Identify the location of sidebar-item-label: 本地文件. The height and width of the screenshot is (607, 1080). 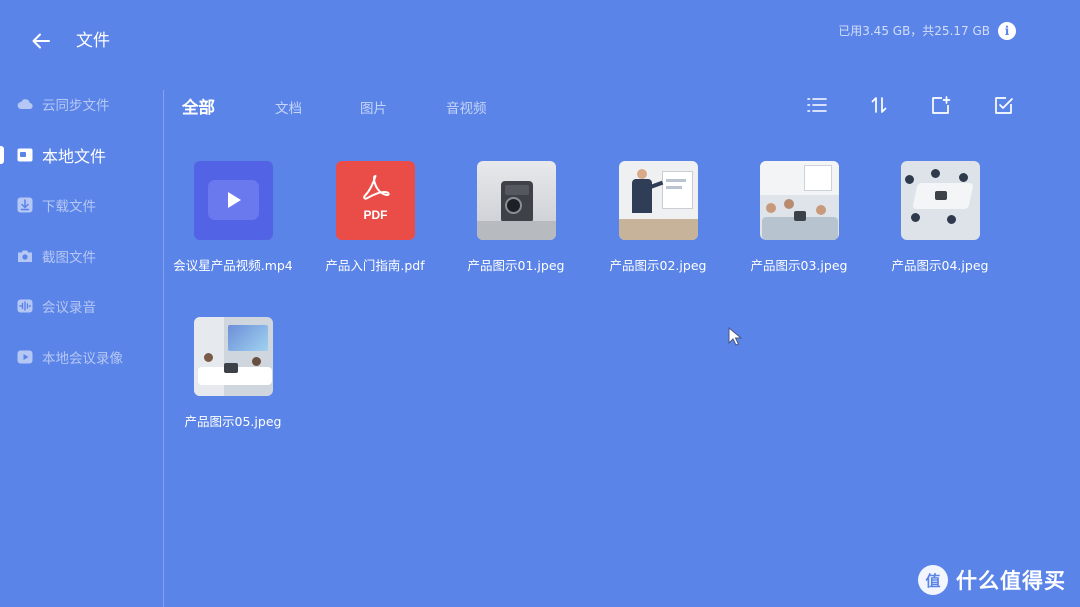
(74, 156).